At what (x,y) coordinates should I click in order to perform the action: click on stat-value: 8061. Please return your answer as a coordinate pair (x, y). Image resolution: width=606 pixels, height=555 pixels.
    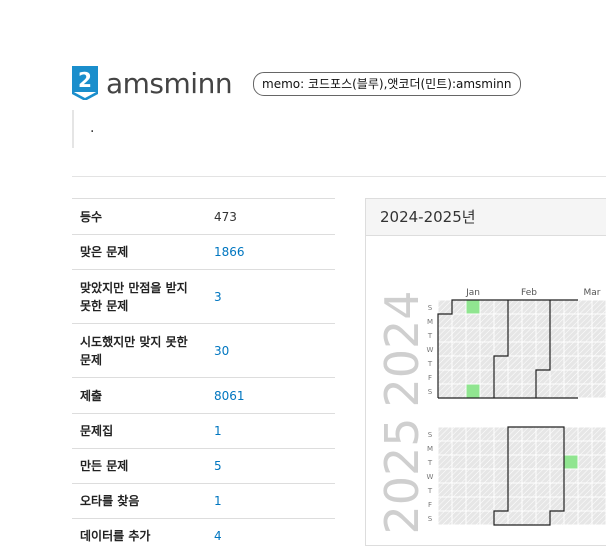
    Looking at the image, I should click on (270, 395).